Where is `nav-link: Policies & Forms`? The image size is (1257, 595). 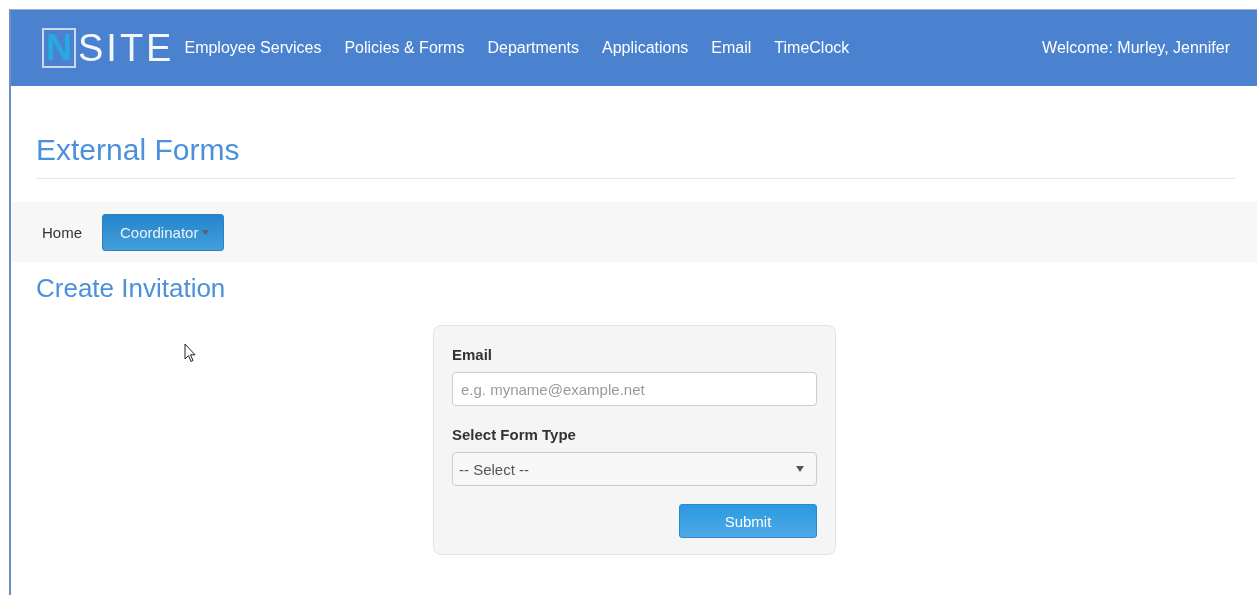
nav-link: Policies & Forms is located at coordinates (404, 48).